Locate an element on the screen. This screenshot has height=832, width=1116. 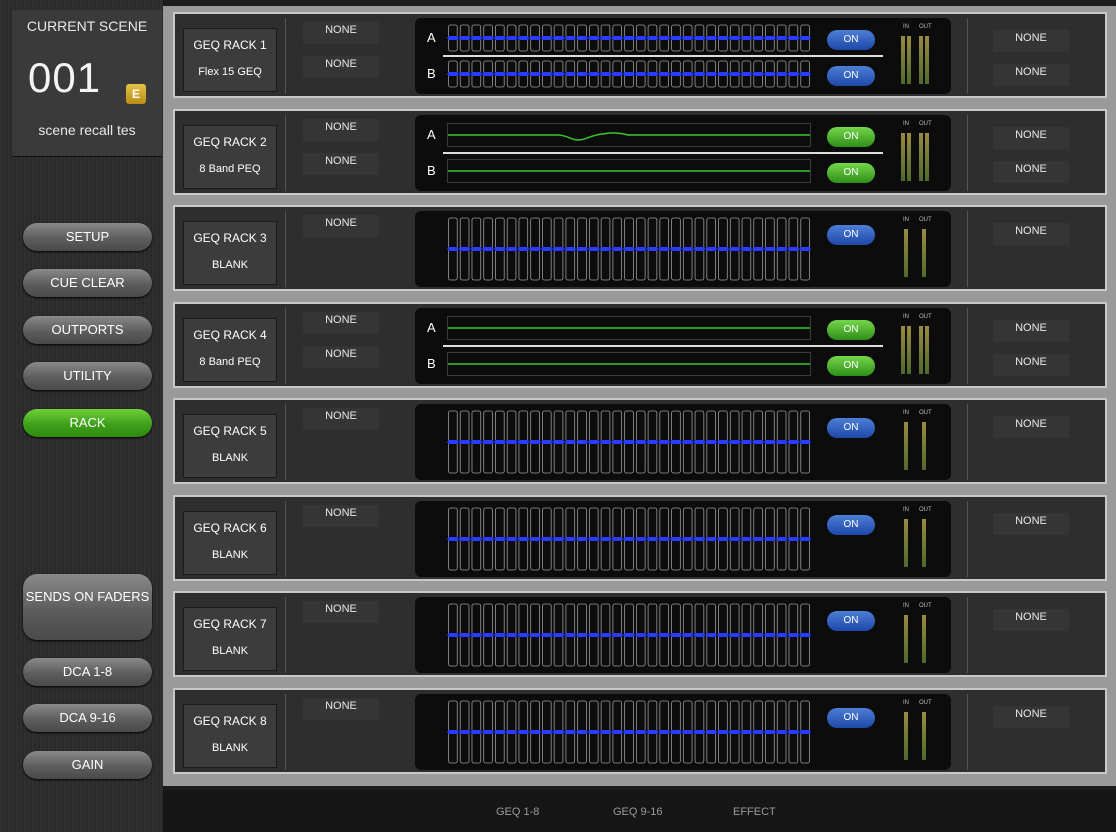
channel-b-label: B is located at coordinates (431, 73).